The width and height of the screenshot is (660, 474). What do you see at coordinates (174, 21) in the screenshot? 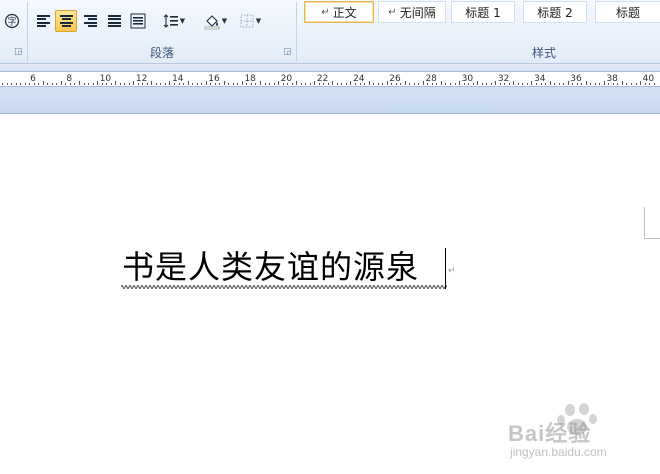
I see `line-spacing-button: ▼` at bounding box center [174, 21].